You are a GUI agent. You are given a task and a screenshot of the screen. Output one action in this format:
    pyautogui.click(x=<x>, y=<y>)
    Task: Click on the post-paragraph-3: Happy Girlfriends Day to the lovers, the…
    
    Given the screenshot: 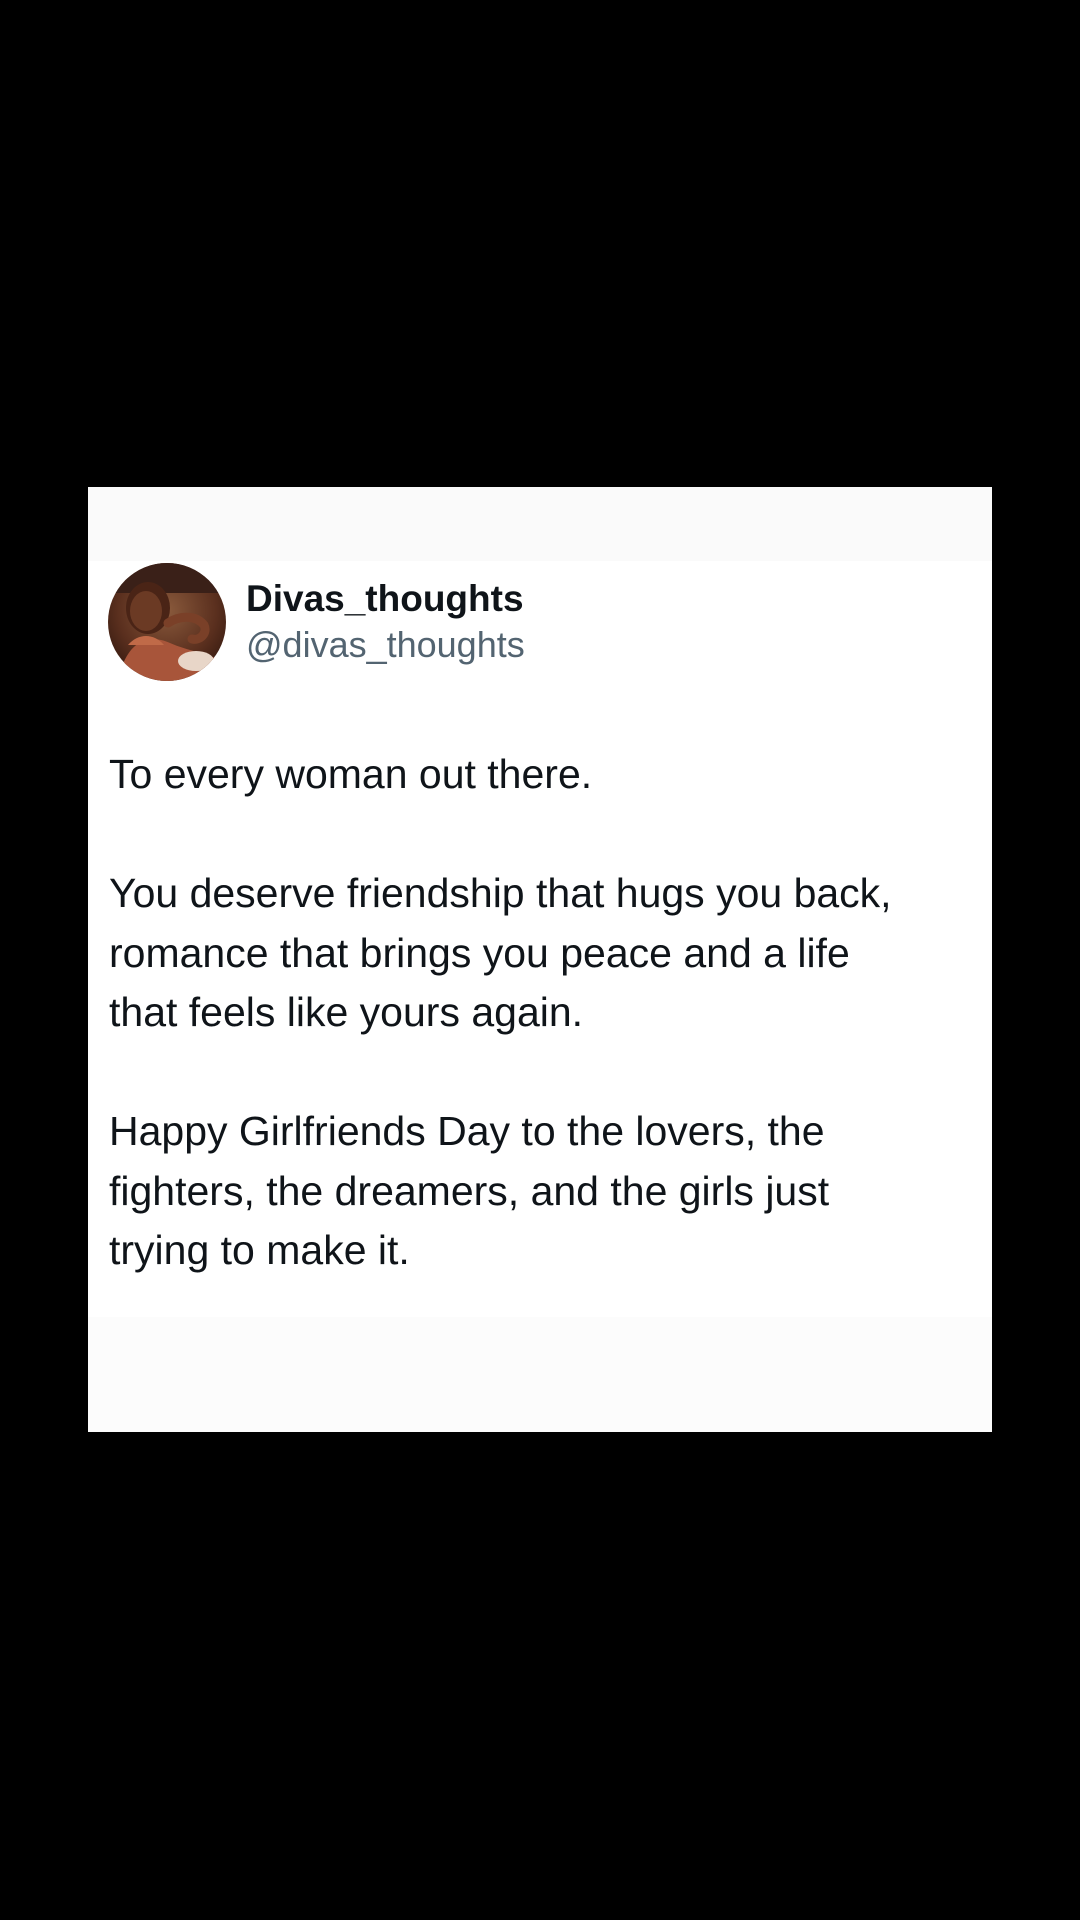 What is the action you would take?
    pyautogui.click(x=469, y=1190)
    